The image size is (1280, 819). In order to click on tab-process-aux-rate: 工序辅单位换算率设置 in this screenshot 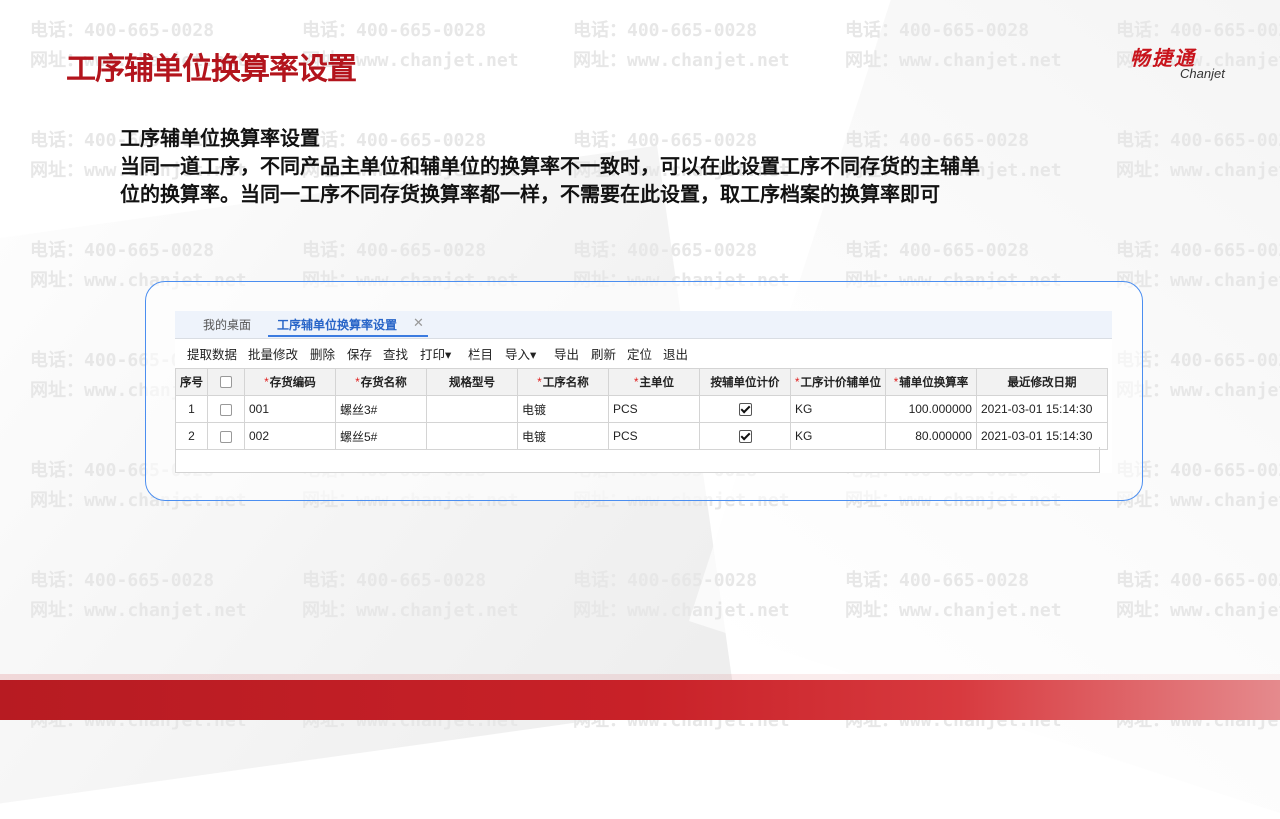, I will do `click(337, 324)`.